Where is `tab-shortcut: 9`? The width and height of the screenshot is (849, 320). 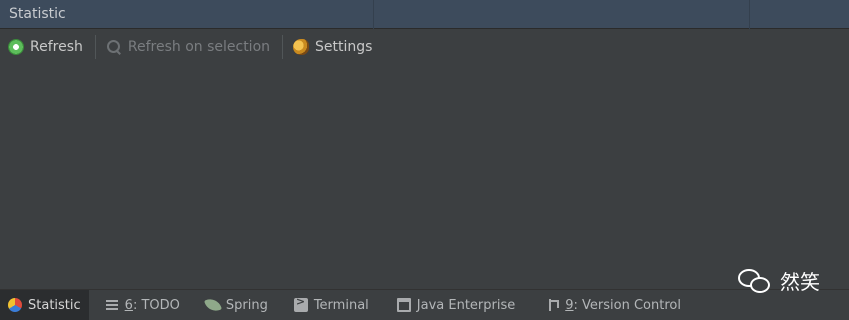
tab-shortcut: 9 is located at coordinates (569, 305).